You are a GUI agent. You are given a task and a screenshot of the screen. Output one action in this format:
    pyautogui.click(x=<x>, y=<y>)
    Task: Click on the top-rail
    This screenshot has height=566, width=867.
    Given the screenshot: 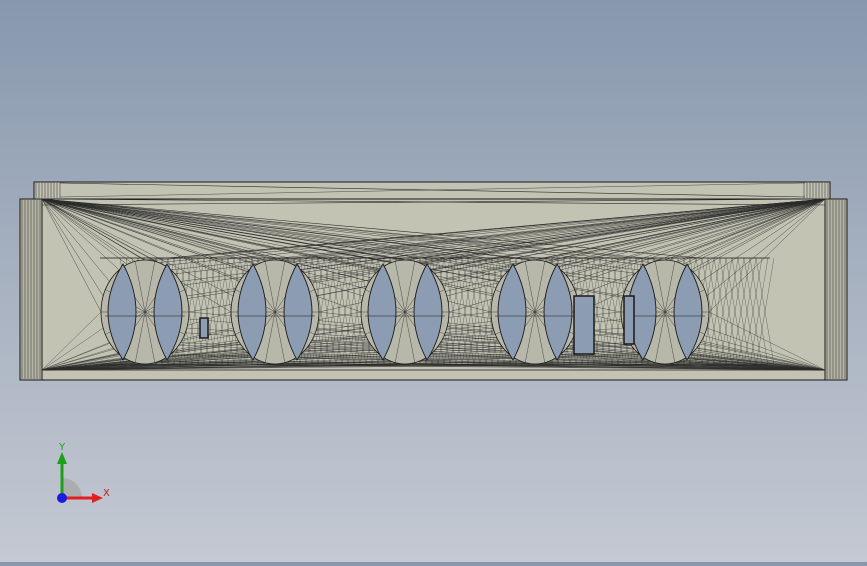 What is the action you would take?
    pyautogui.click(x=432, y=190)
    